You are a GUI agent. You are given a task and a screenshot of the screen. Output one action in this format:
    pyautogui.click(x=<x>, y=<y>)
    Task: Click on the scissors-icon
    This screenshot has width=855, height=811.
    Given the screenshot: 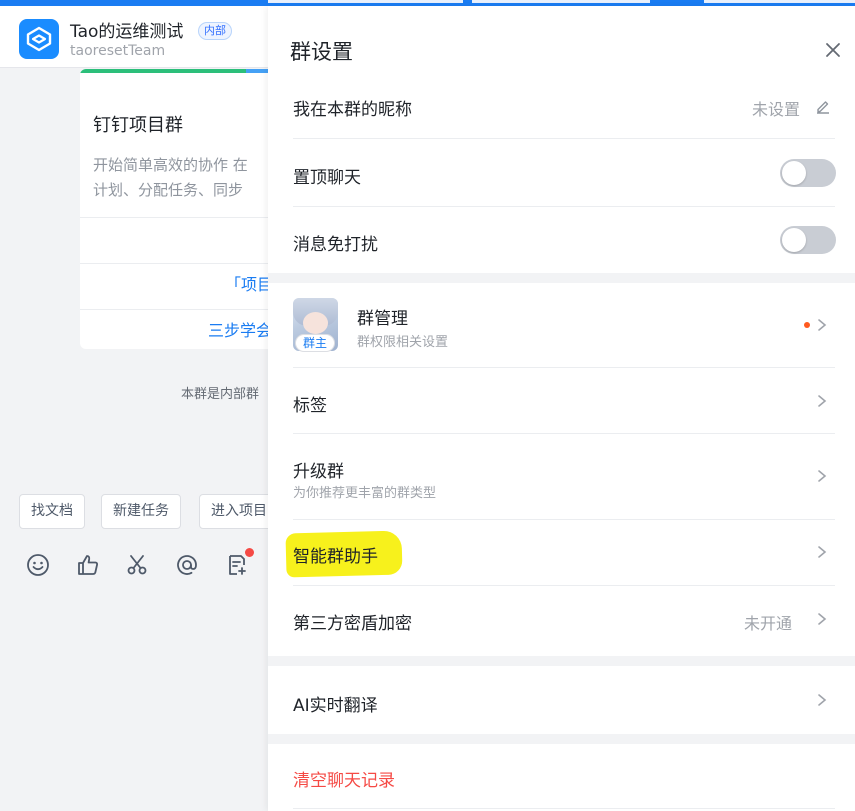 What is the action you would take?
    pyautogui.click(x=137, y=565)
    